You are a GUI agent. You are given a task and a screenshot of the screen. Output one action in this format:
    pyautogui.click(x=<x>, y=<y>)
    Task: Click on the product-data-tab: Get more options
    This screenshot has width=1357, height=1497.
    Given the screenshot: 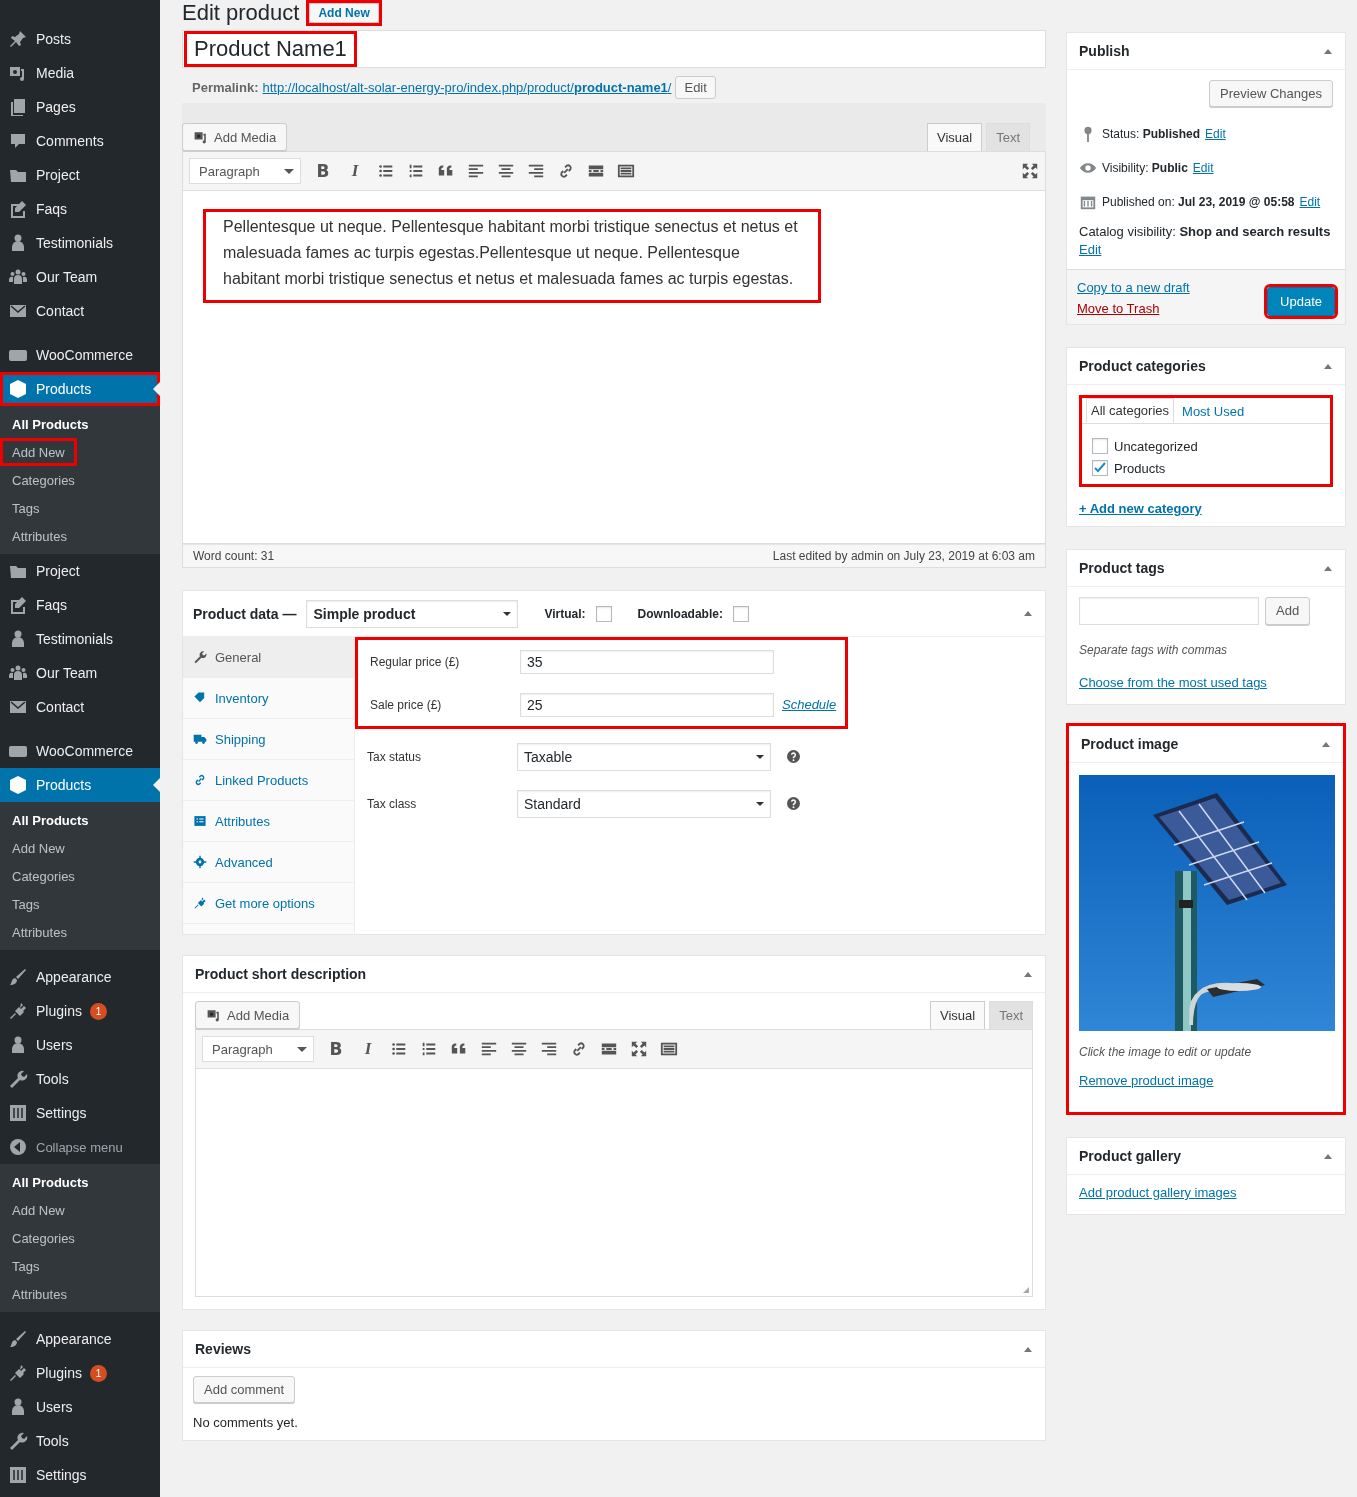 What is the action you would take?
    pyautogui.click(x=268, y=903)
    